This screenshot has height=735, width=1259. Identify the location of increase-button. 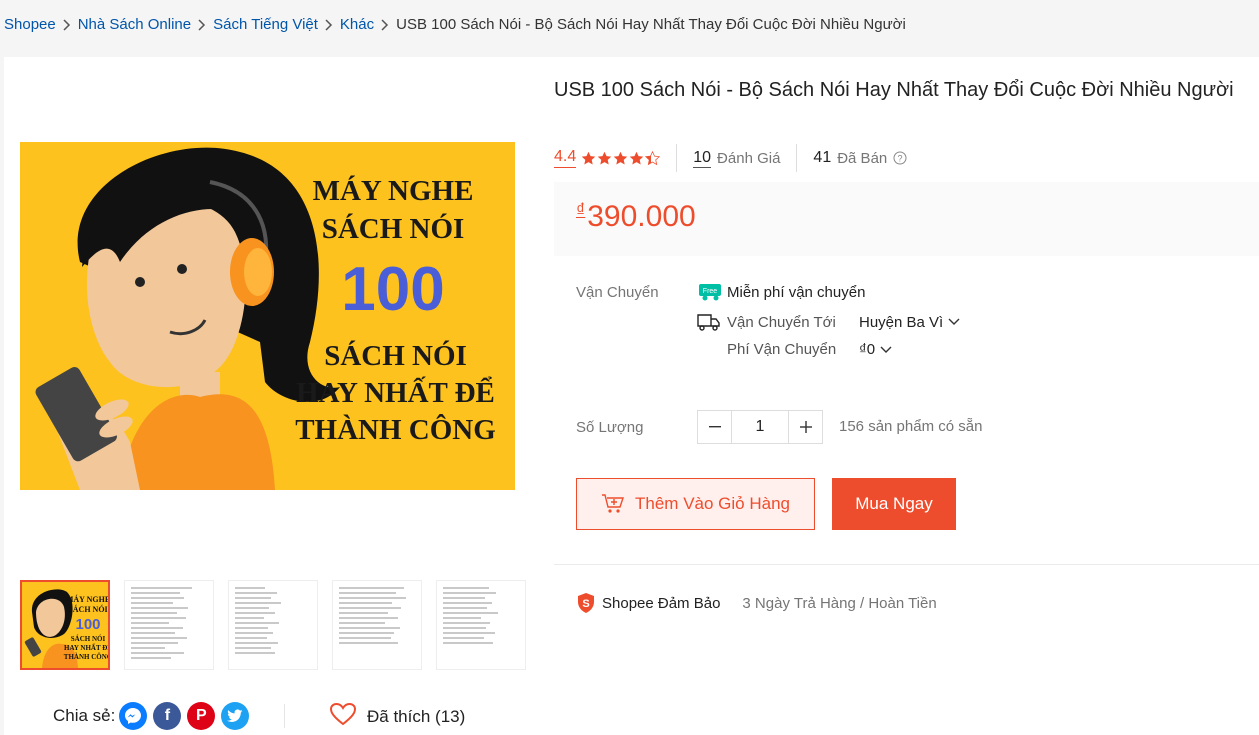
(805, 427).